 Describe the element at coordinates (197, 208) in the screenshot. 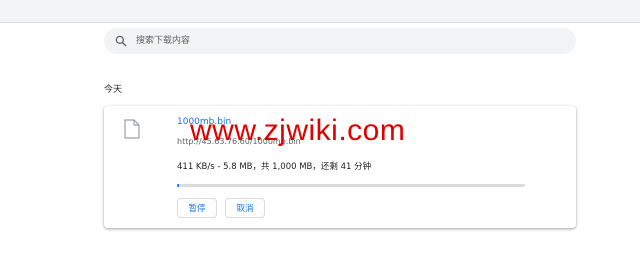

I see `pause-button: 暂停` at that location.